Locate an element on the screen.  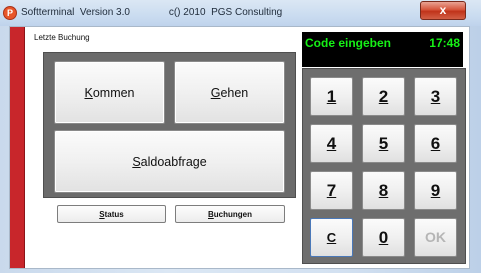
status-button: Status is located at coordinates (111, 214).